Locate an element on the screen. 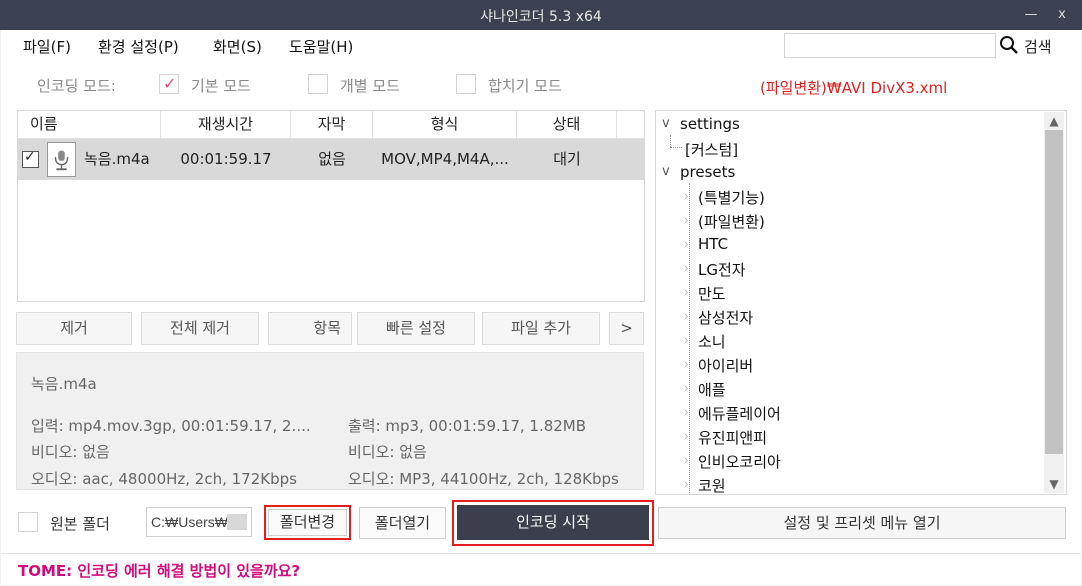  basic-mode-label: 기본 모드 is located at coordinates (221, 85).